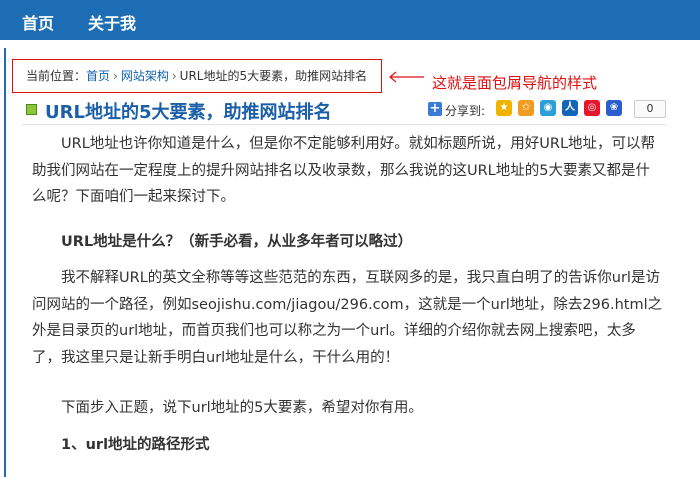  What do you see at coordinates (38, 22) in the screenshot?
I see `nav-home-link: 首页` at bounding box center [38, 22].